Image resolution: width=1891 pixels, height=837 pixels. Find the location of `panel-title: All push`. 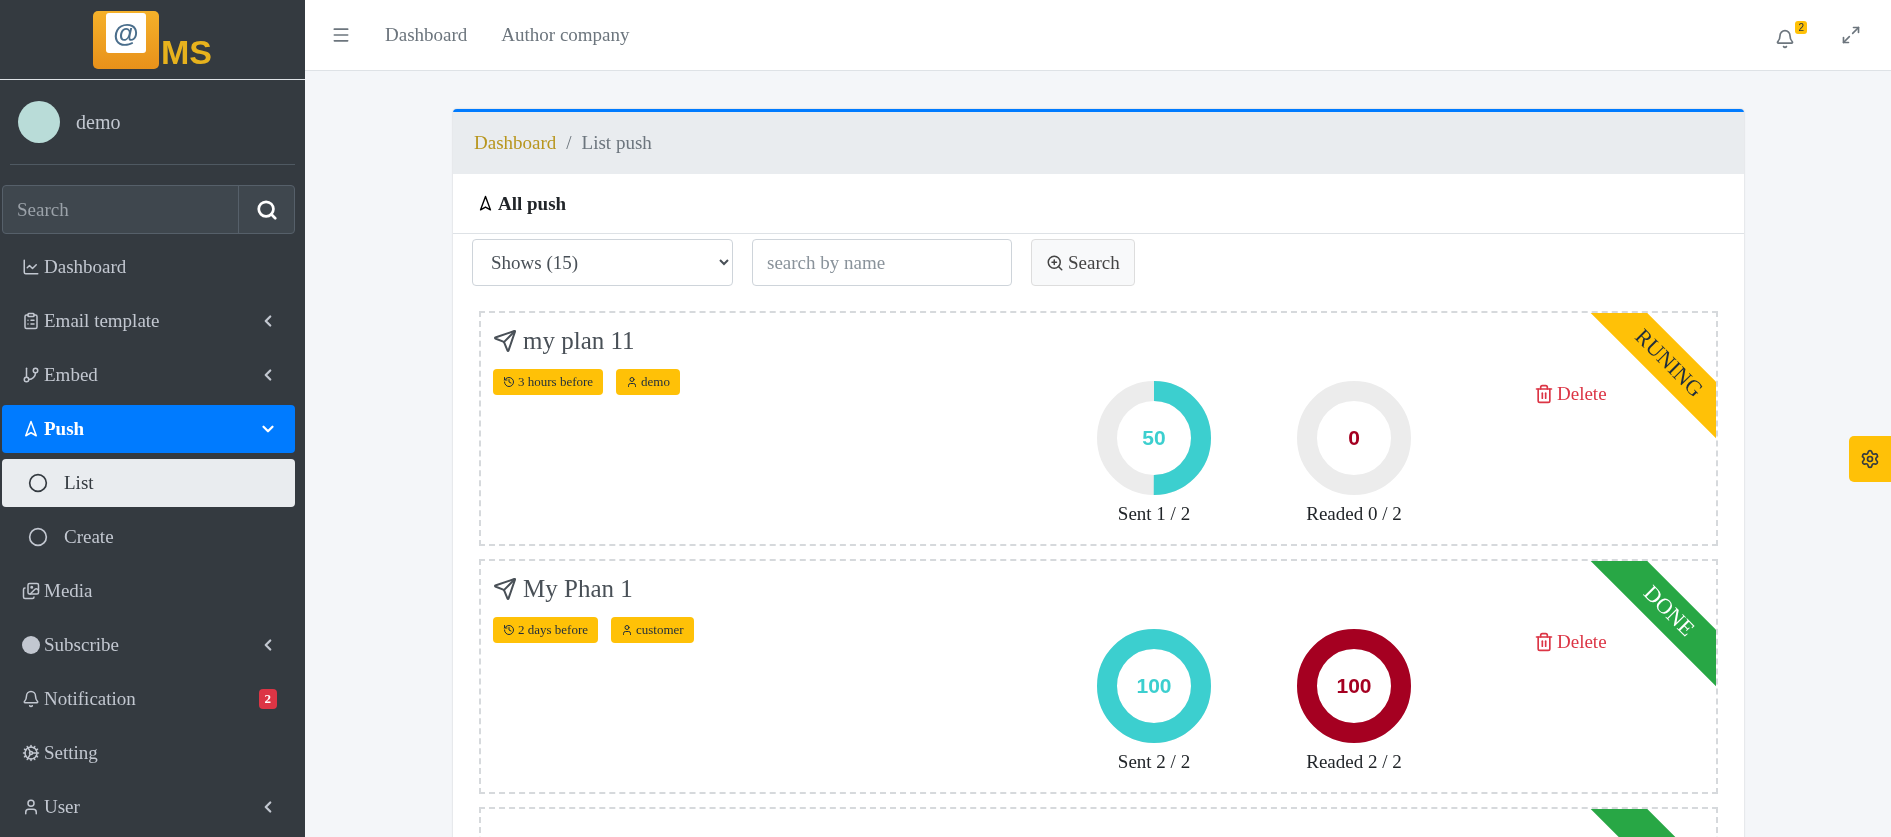

panel-title: All push is located at coordinates (532, 203).